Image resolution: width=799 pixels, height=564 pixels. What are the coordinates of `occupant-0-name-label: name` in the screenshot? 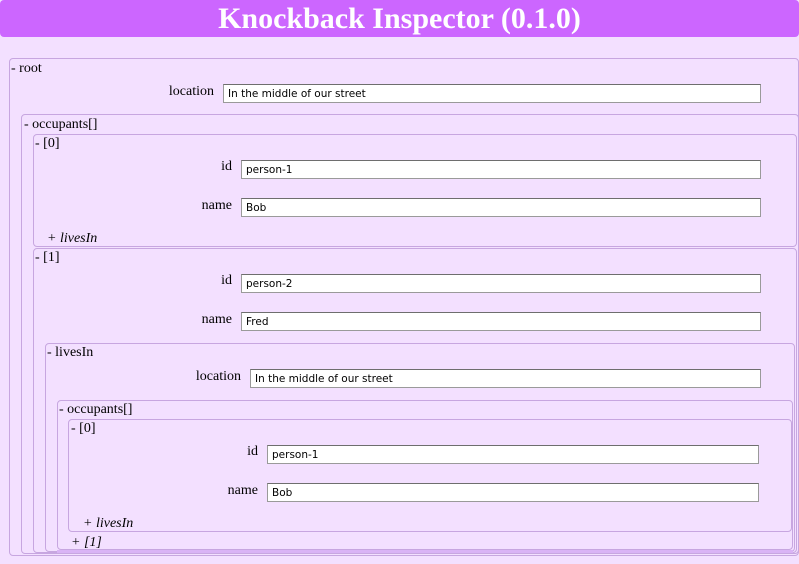 It's located at (216, 205).